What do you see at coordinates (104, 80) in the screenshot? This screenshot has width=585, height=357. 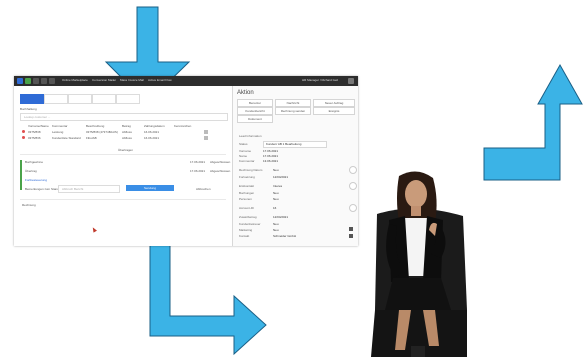 I see `topbar-item: Conversion Mailer` at bounding box center [104, 80].